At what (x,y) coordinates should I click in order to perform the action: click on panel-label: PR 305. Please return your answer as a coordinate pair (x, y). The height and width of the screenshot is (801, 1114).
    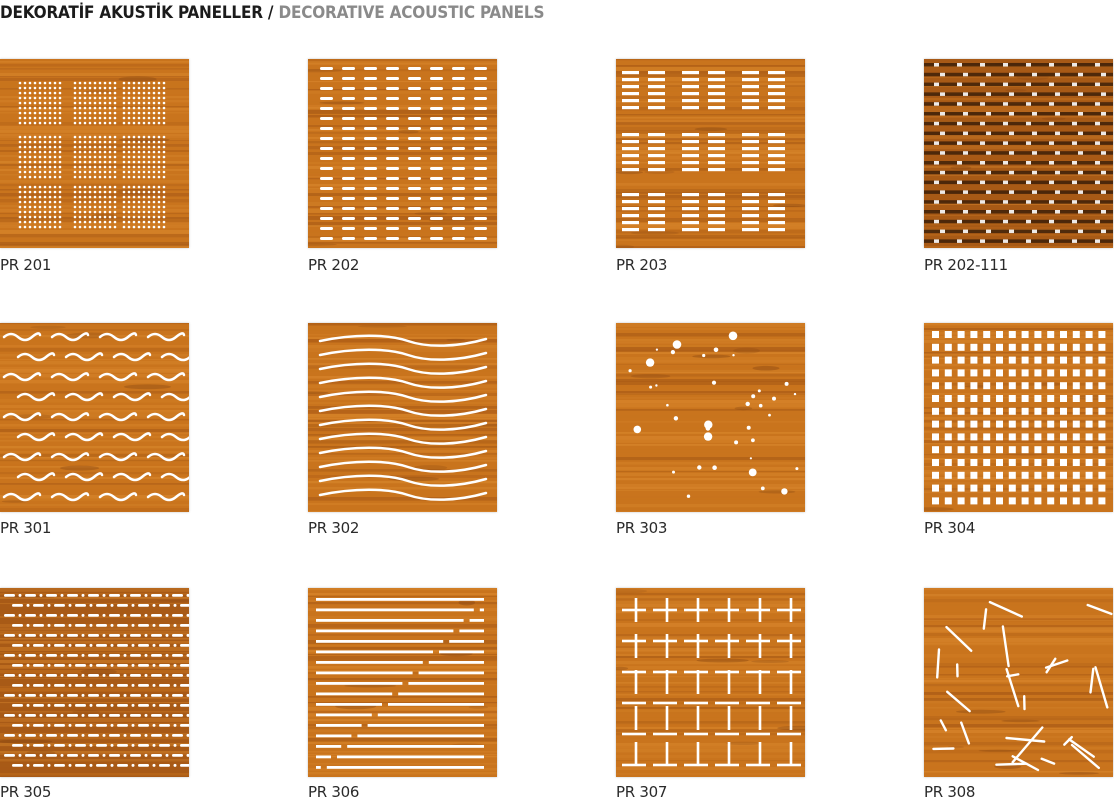
    Looking at the image, I should click on (25, 792).